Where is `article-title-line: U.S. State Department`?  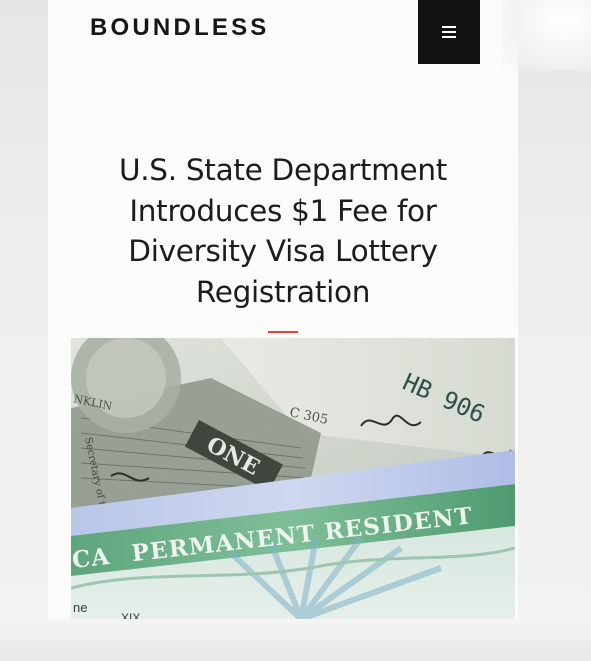
article-title-line: U.S. State Department is located at coordinates (283, 170).